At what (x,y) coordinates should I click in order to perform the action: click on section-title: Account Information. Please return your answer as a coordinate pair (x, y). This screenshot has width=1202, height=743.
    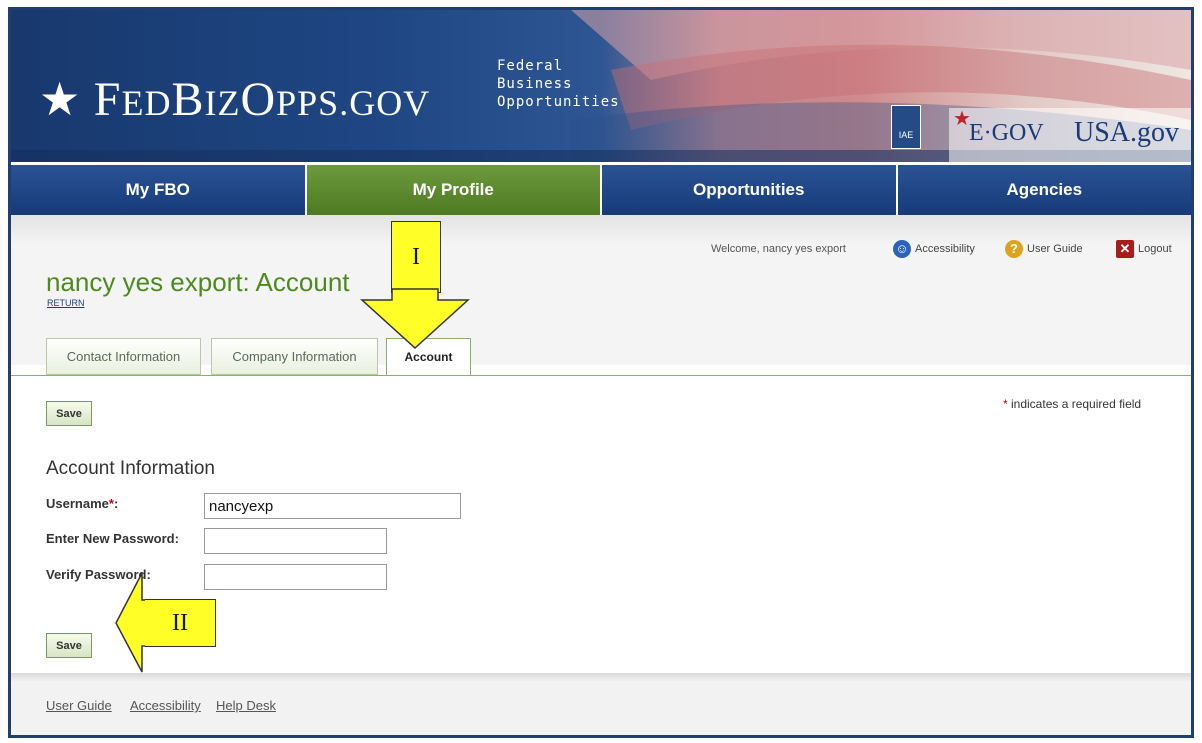
    Looking at the image, I should click on (130, 468).